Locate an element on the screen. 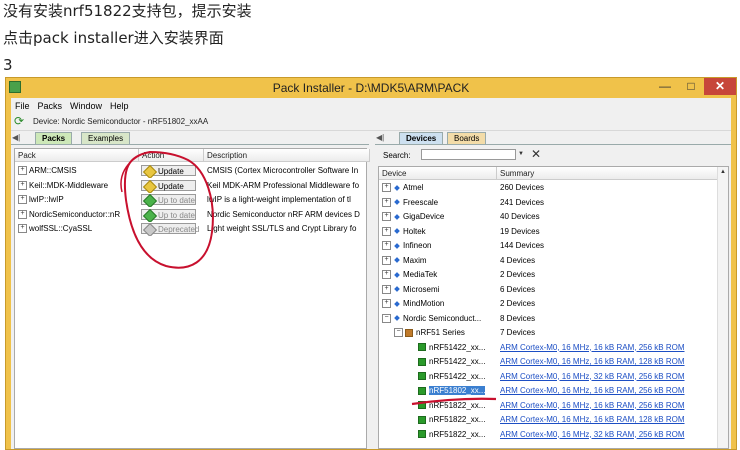  col-header-description: Description is located at coordinates (287, 155).